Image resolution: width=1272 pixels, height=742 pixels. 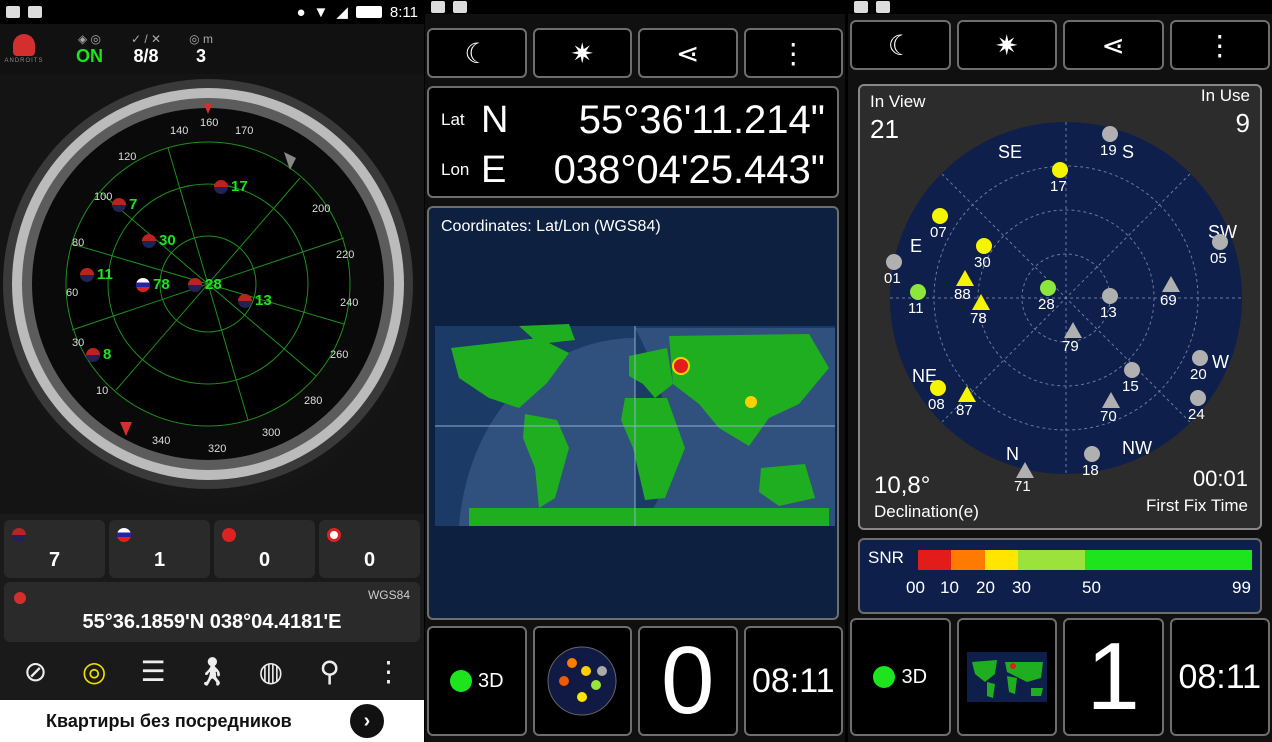 What do you see at coordinates (89, 49) in the screenshot?
I see `fix-status: ◈ ◎ ON` at bounding box center [89, 49].